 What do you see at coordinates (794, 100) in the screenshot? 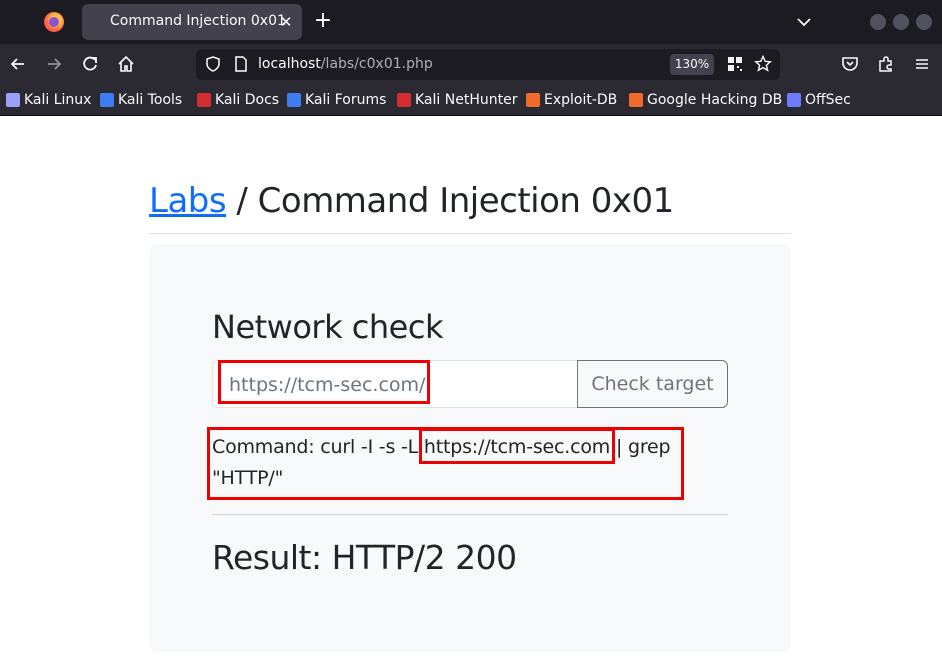
I see `offsec-icon` at bounding box center [794, 100].